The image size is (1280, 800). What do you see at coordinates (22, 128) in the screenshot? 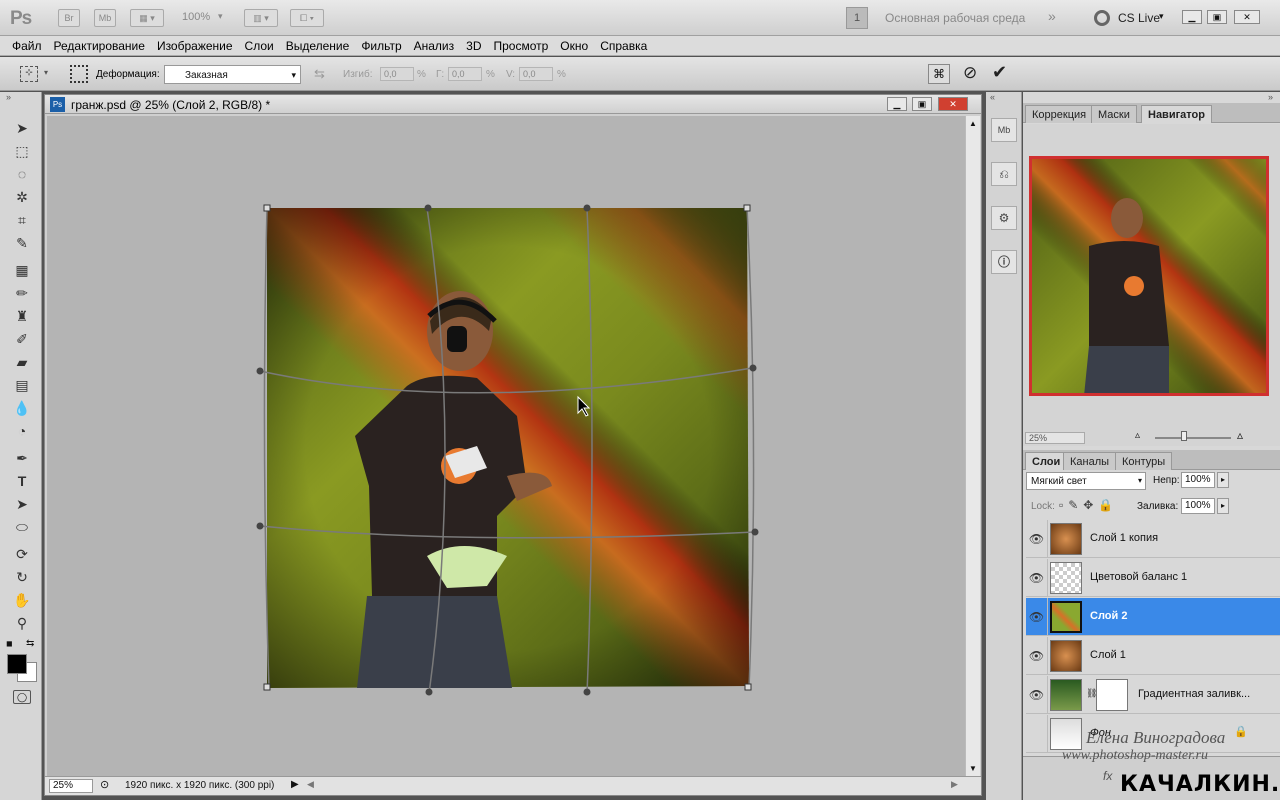
I see `move-tool-icon: ➤` at bounding box center [22, 128].